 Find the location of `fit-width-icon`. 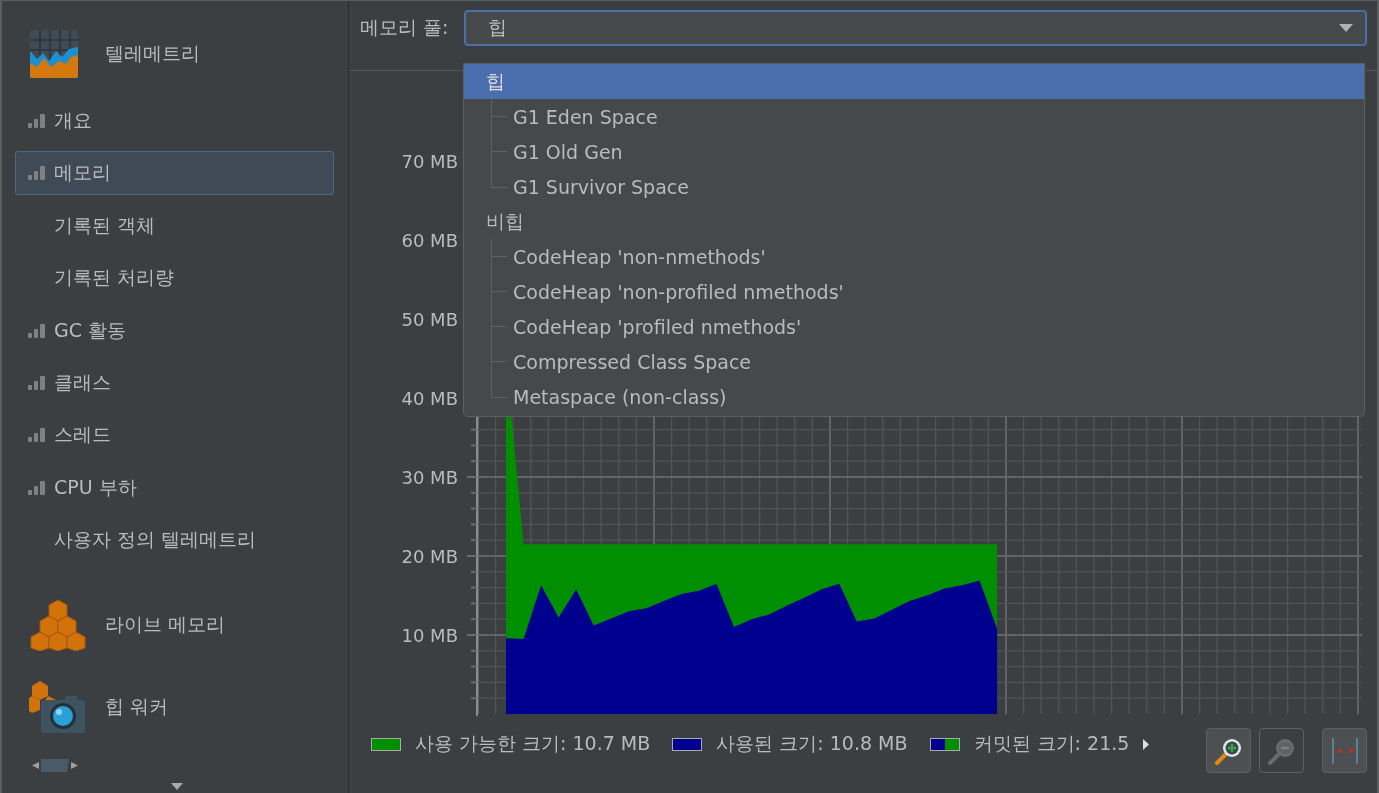

fit-width-icon is located at coordinates (1344, 750).